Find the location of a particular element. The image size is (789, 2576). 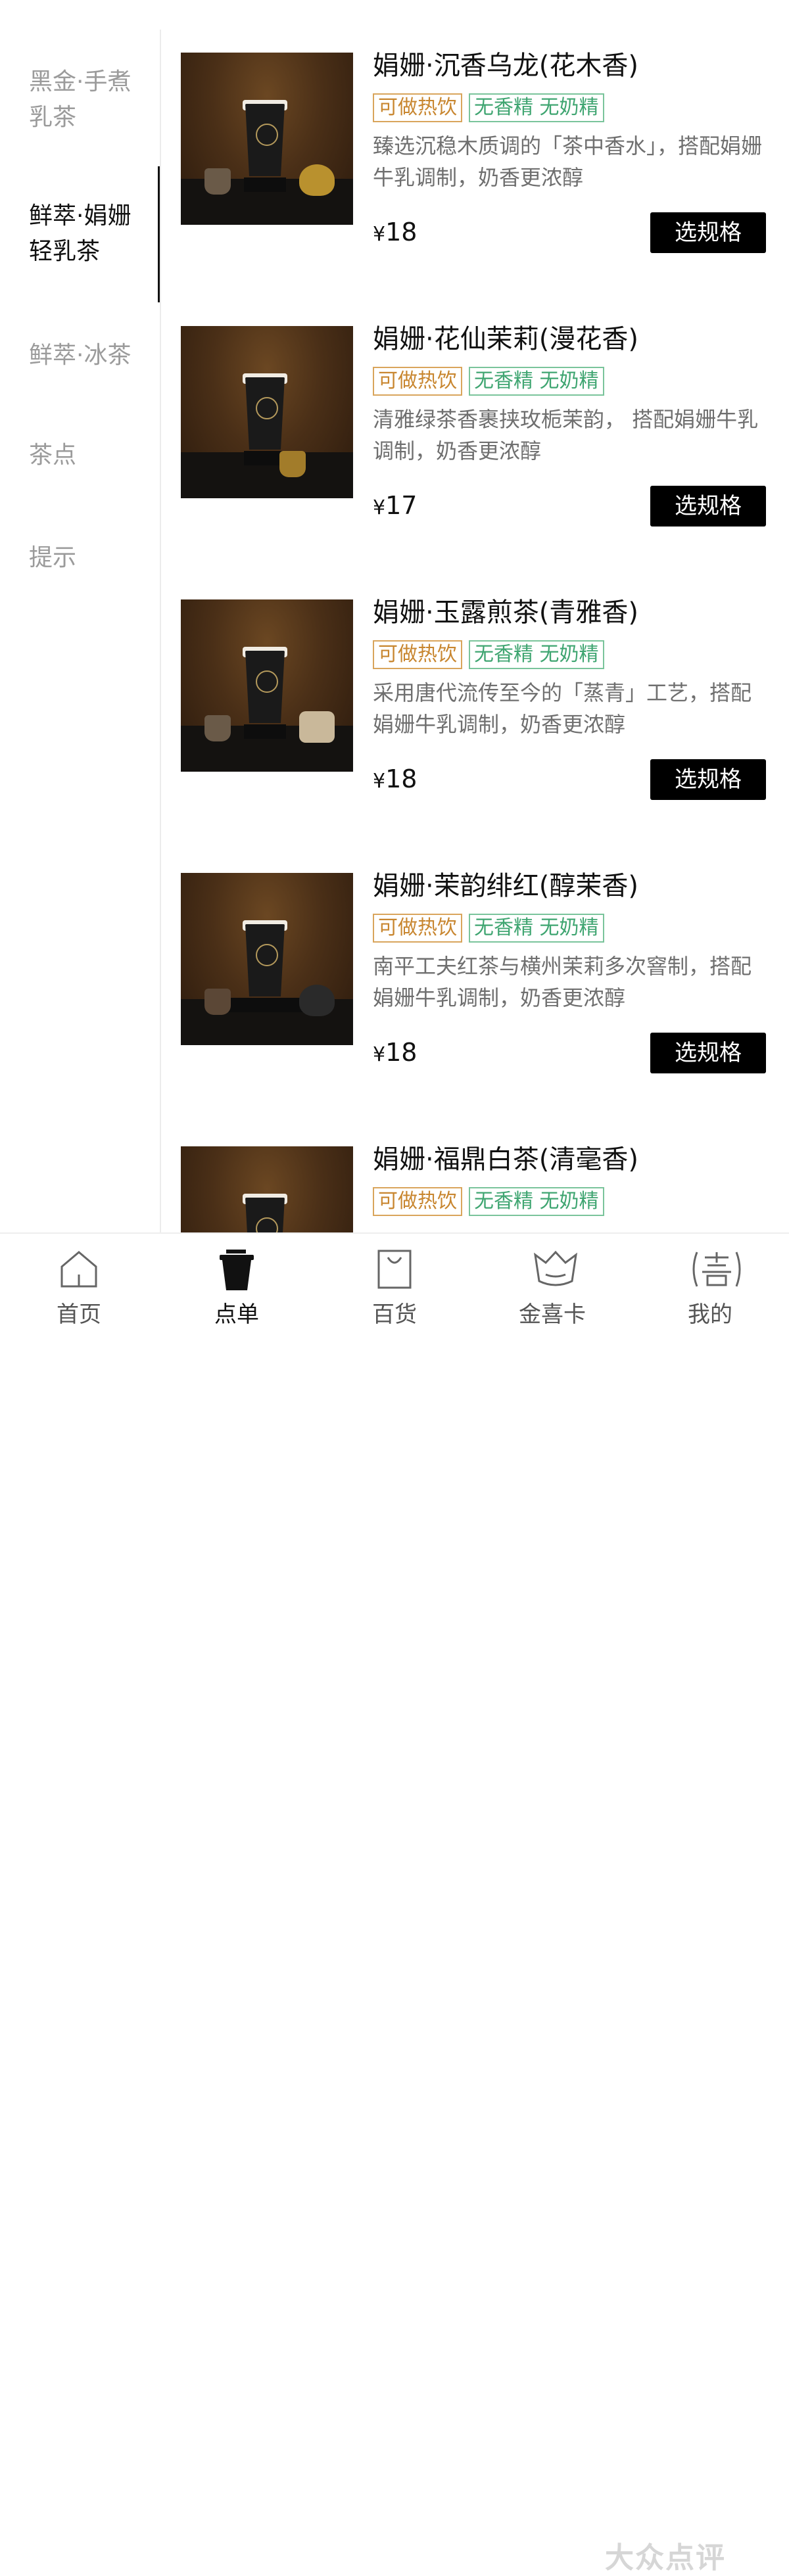

product-description: 臻选沉稳木质调的「茶中香水」，搭配娟姗牛乳调制，奶香更浓醇 is located at coordinates (568, 161).